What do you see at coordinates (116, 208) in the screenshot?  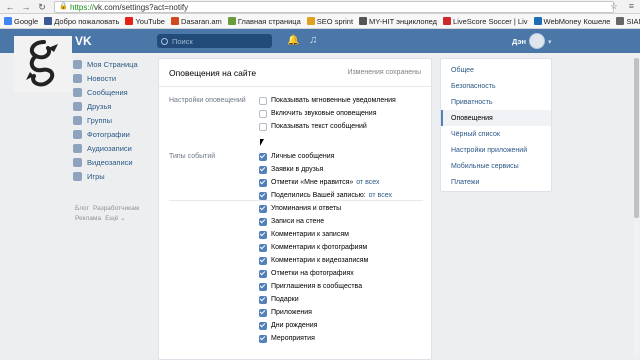 I see `footer-link: Разработчикам` at bounding box center [116, 208].